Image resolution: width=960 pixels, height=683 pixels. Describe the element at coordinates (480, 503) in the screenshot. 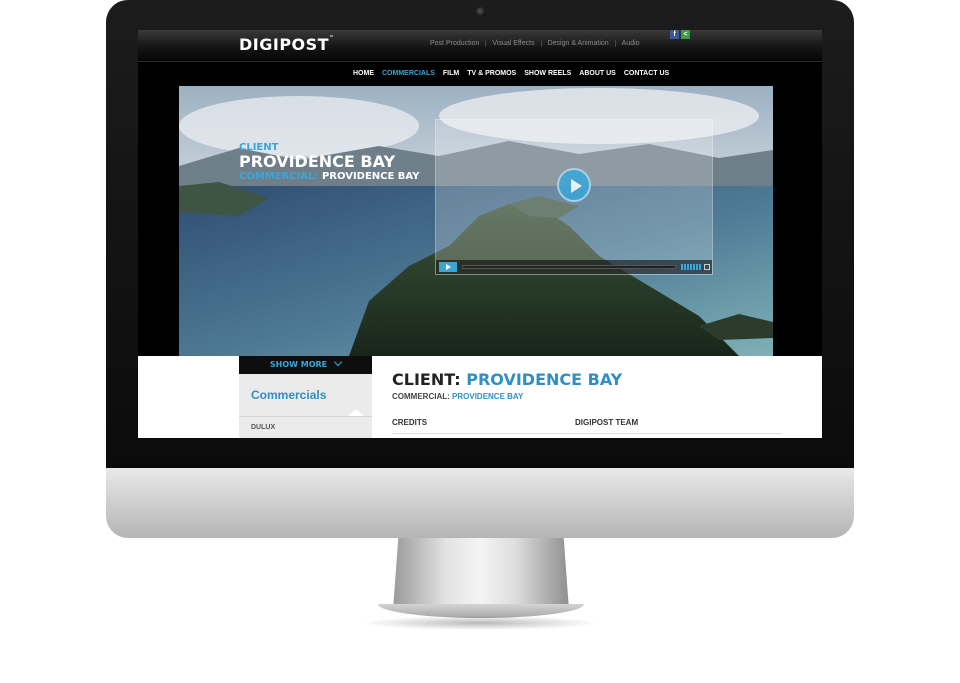

I see `monitor-chin` at that location.